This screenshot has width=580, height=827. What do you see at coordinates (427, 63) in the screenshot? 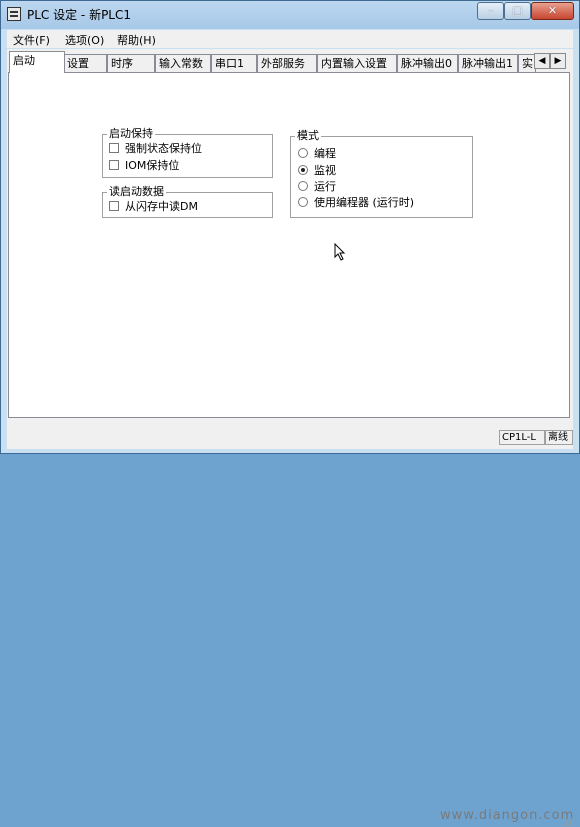
I see `tab-pulse-output0: 脉冲输出0` at bounding box center [427, 63].